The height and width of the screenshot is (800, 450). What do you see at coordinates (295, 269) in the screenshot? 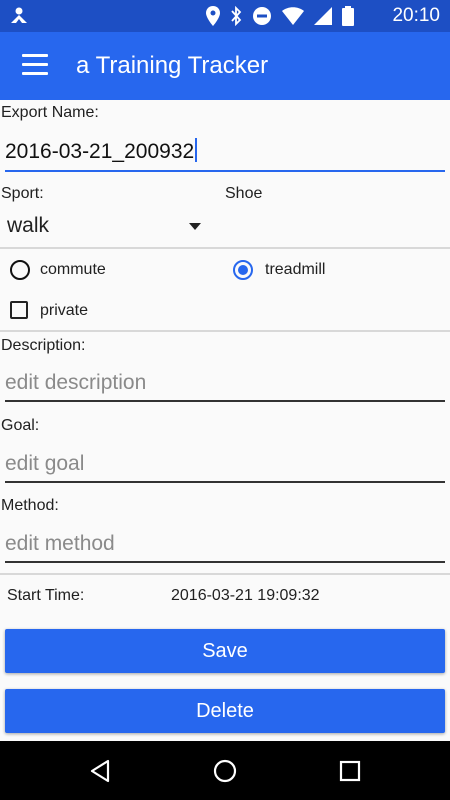
I see `radio-treadmill-label: treadmill` at bounding box center [295, 269].